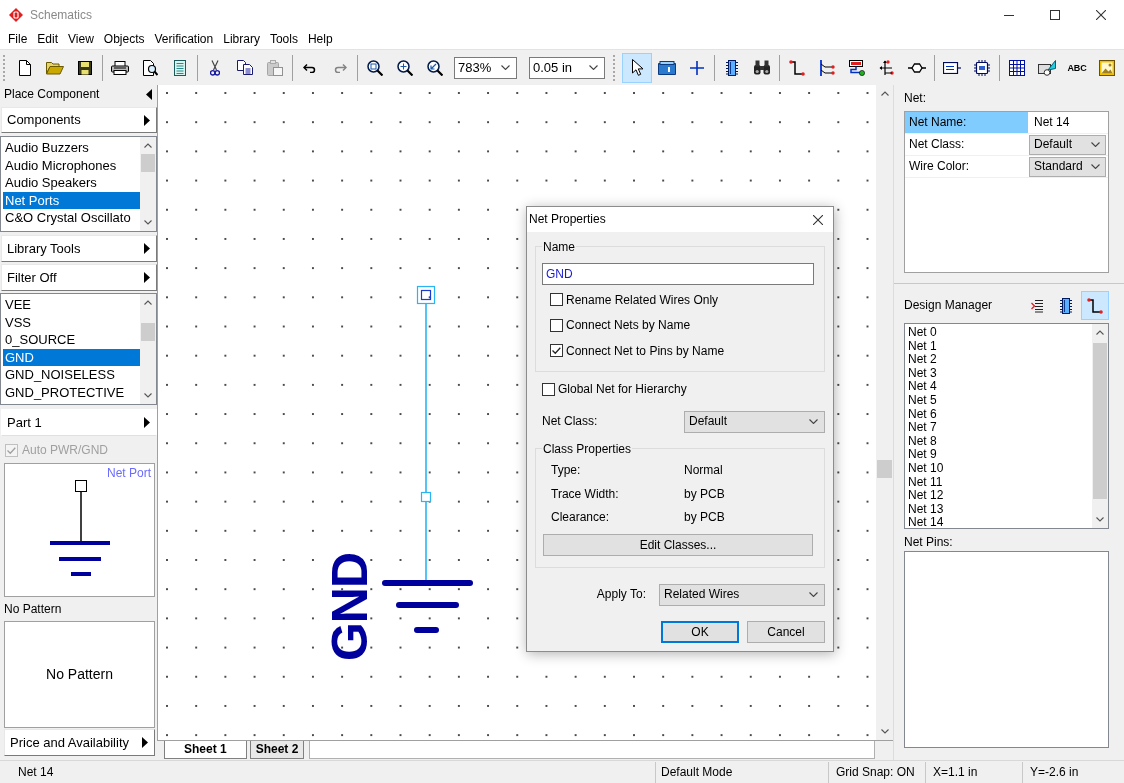  What do you see at coordinates (998, 455) in the screenshot?
I see `net-item: Net 9` at bounding box center [998, 455].